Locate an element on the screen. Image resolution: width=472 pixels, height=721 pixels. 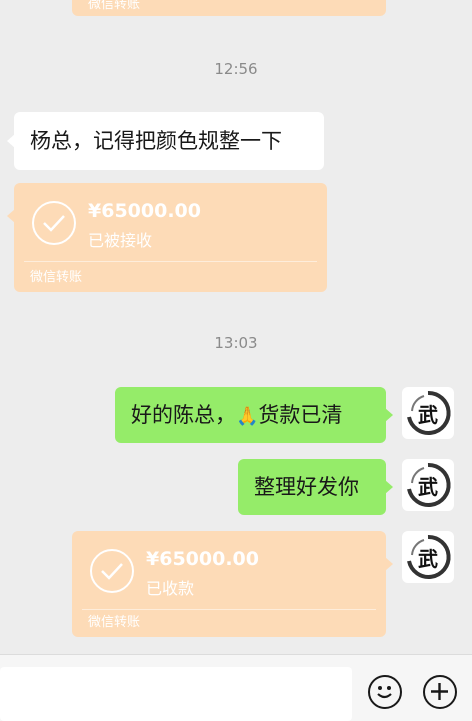
message-text: 杨总，记得把颜色规整一下 is located at coordinates (156, 141).